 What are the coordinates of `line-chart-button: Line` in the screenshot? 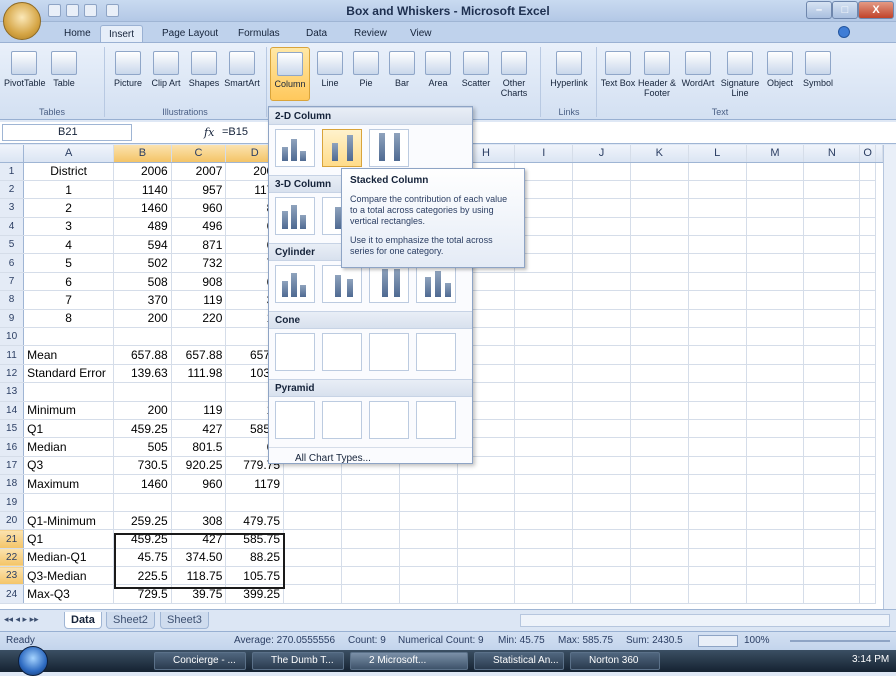 It's located at (330, 74).